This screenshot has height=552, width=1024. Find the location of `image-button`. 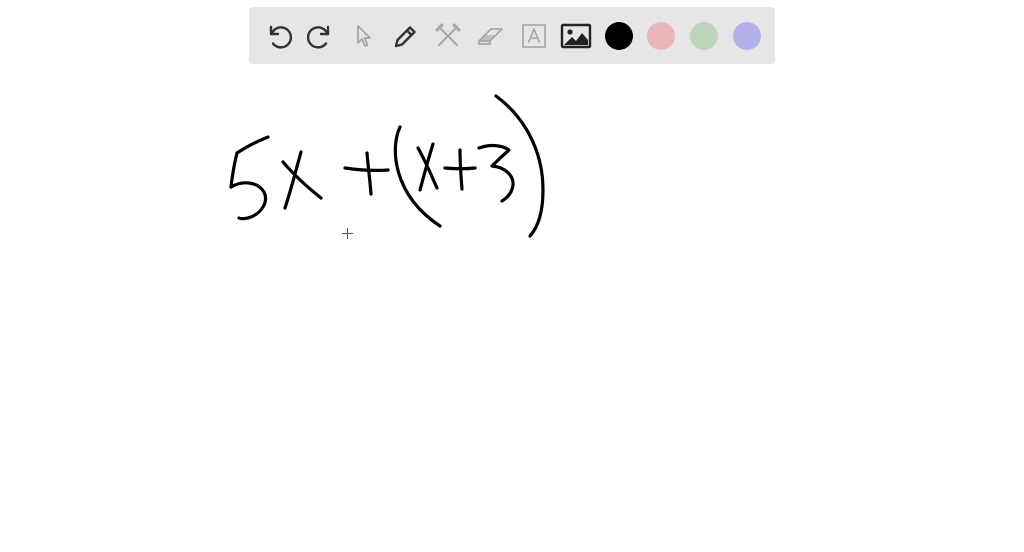

image-button is located at coordinates (576, 36).